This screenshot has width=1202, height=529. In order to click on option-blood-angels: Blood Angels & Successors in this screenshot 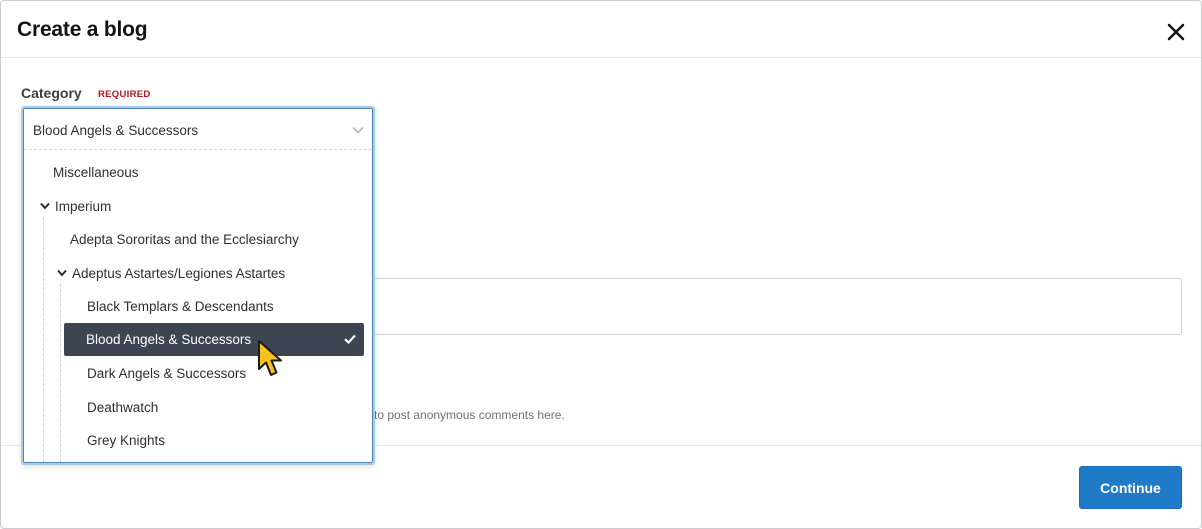, I will do `click(214, 339)`.